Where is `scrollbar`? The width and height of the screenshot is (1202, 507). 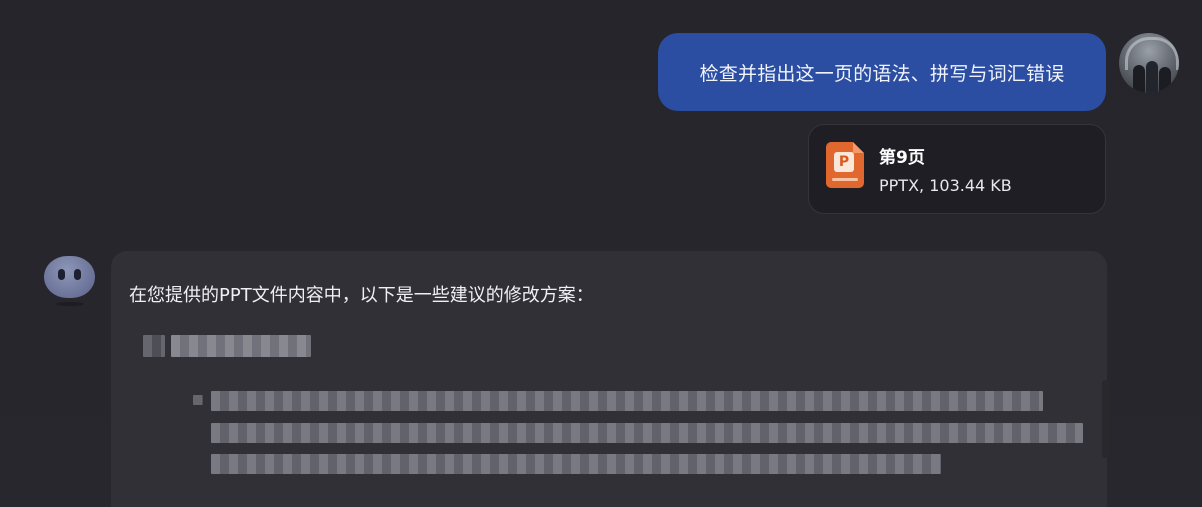
scrollbar is located at coordinates (1106, 419).